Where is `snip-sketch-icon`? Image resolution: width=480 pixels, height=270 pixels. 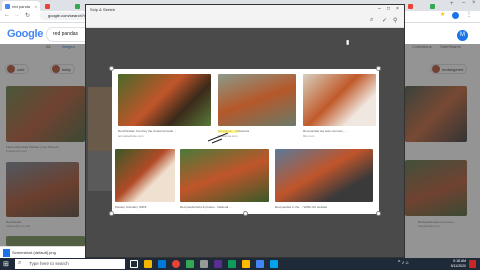 snip-sketch-icon is located at coordinates (274, 264).